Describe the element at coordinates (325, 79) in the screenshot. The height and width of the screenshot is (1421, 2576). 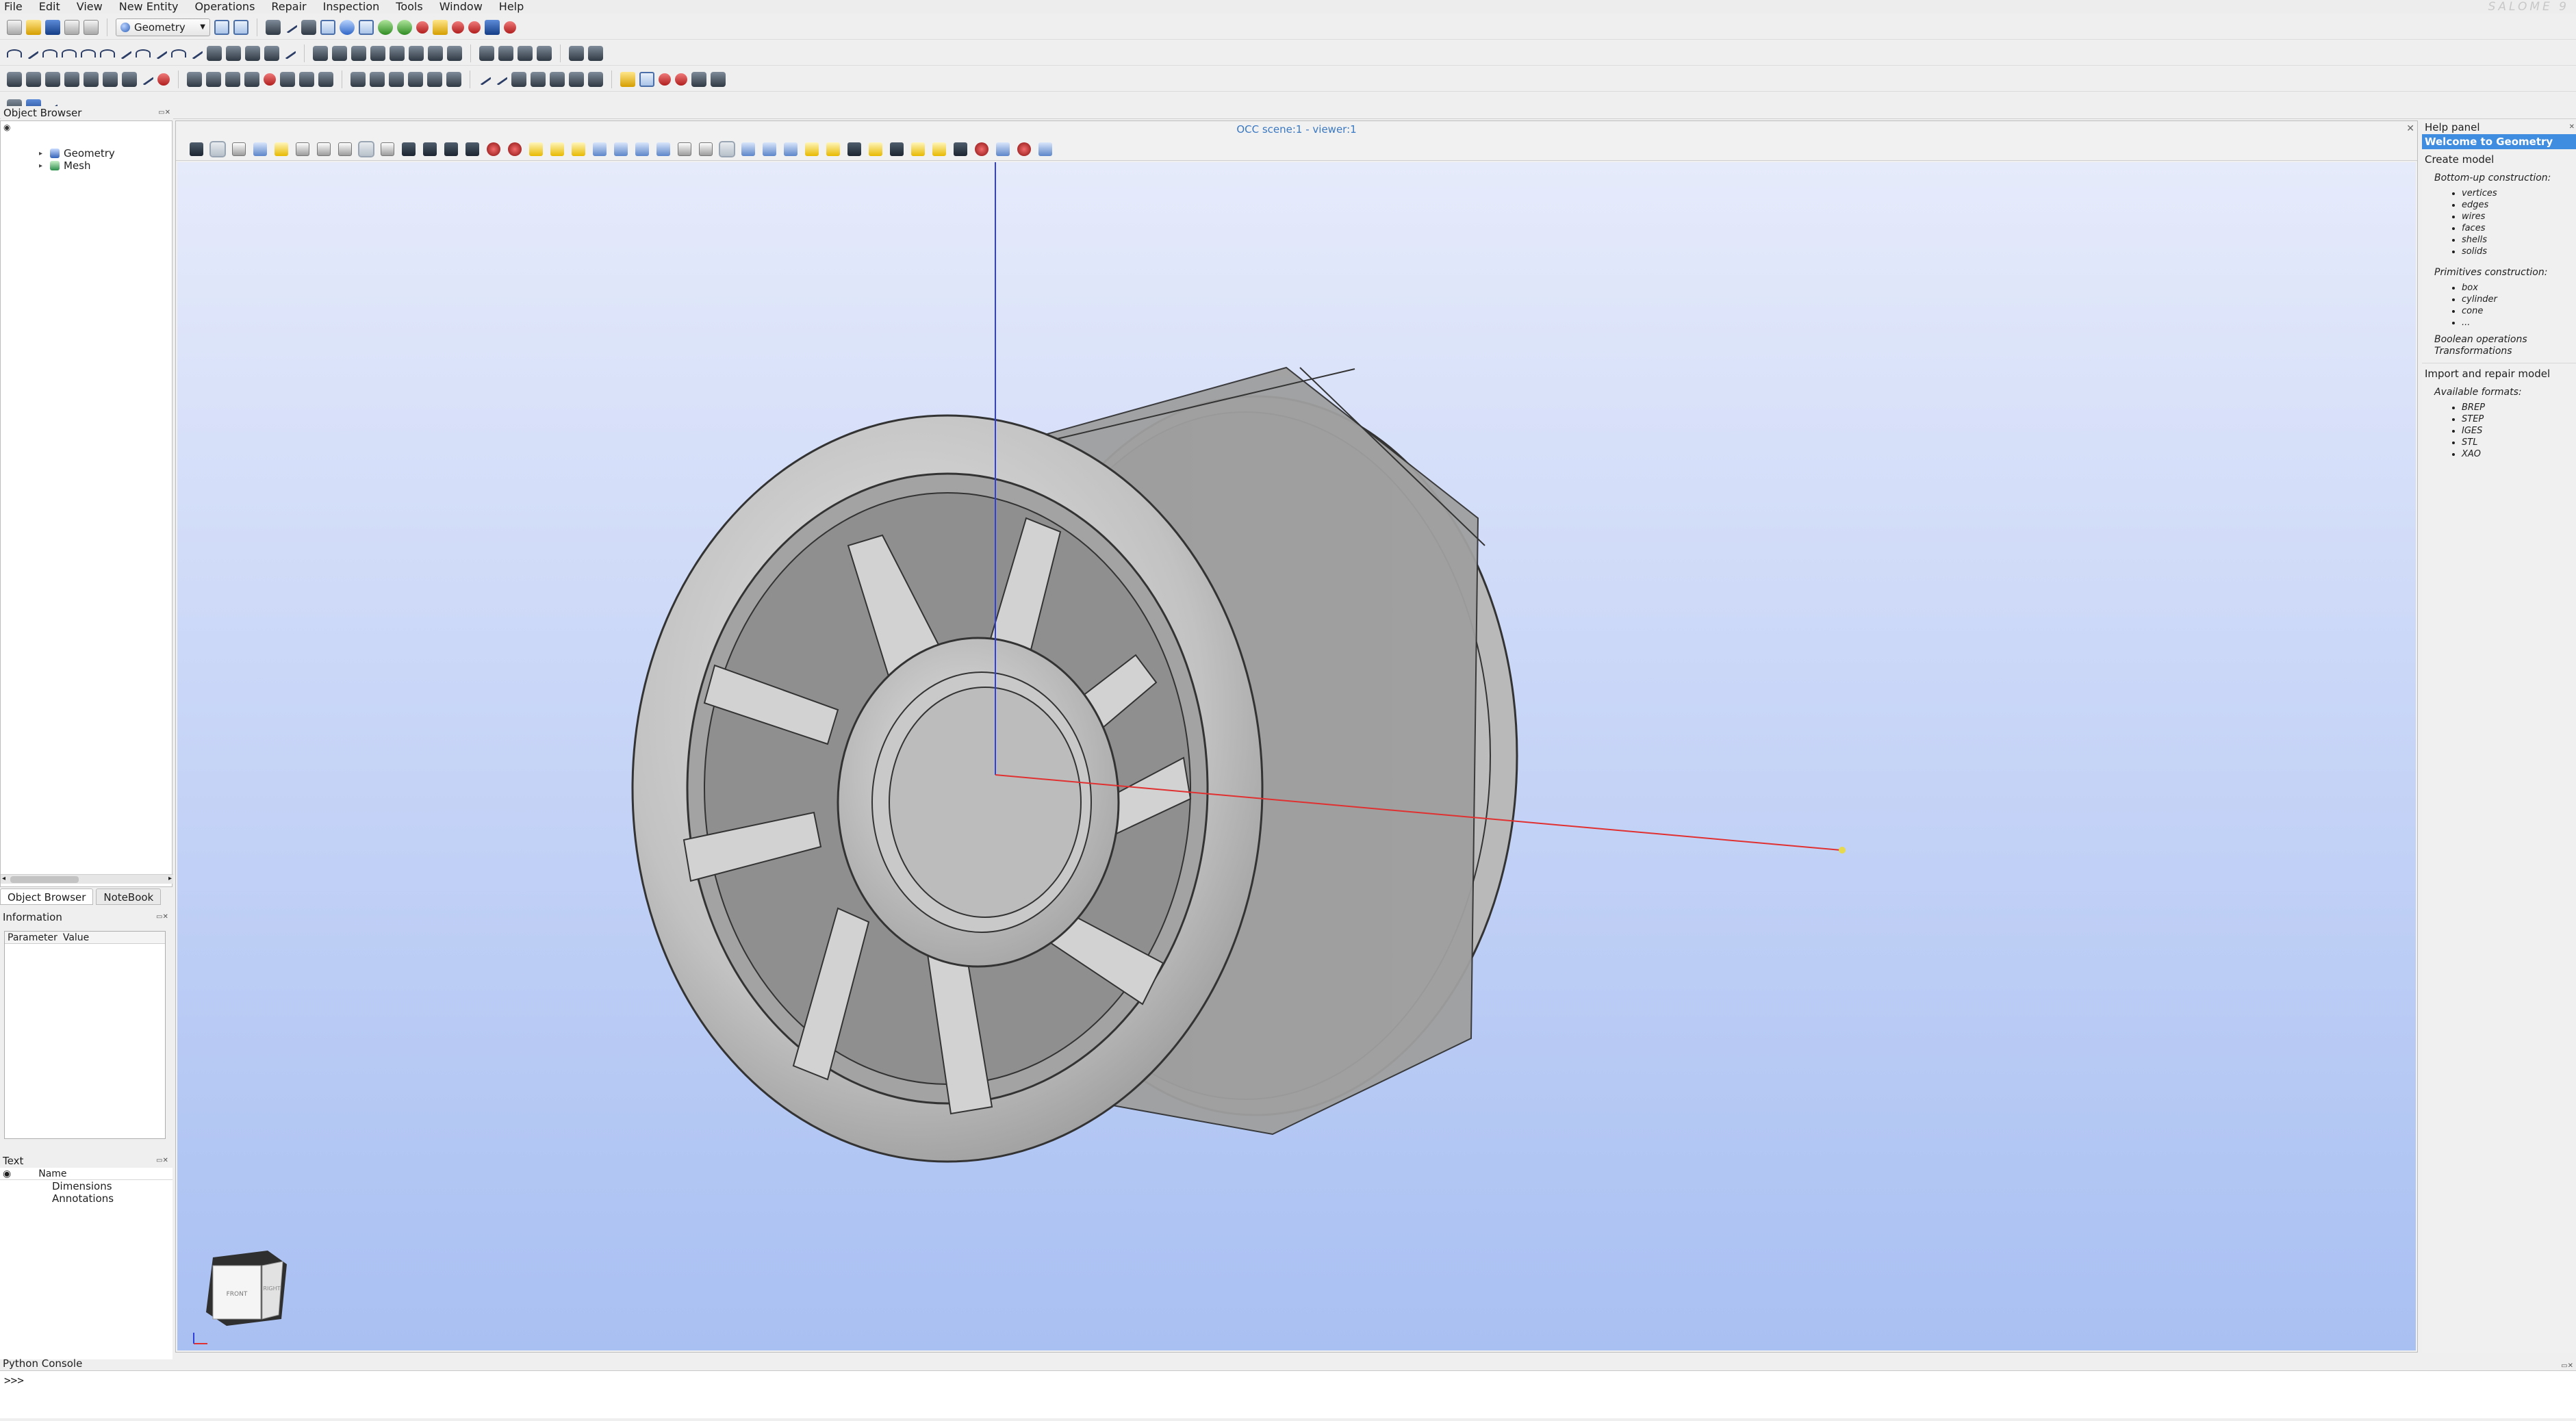
I see `multi-rotation-icon` at that location.